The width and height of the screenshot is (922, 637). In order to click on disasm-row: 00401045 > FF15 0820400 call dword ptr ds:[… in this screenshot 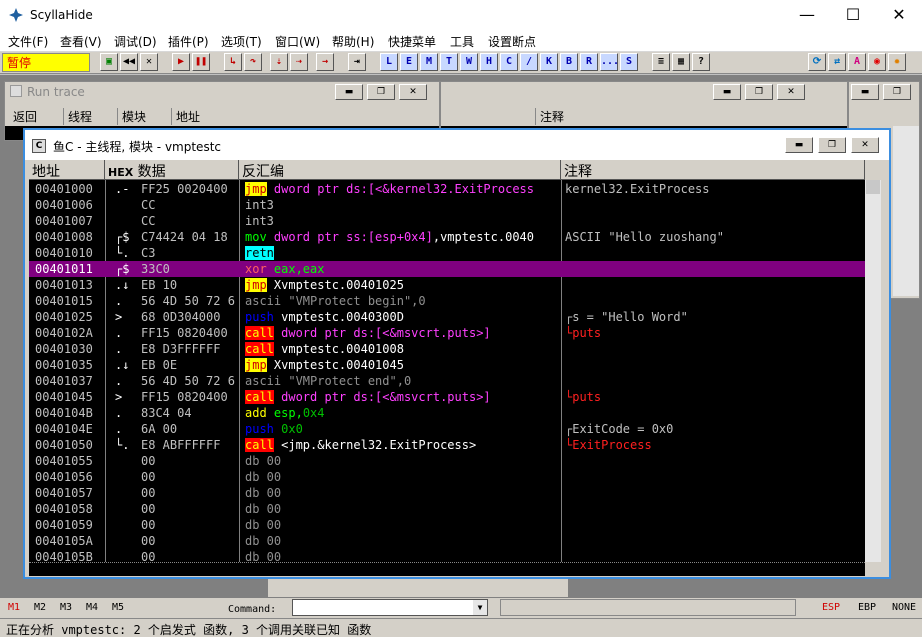, I will do `click(447, 397)`.